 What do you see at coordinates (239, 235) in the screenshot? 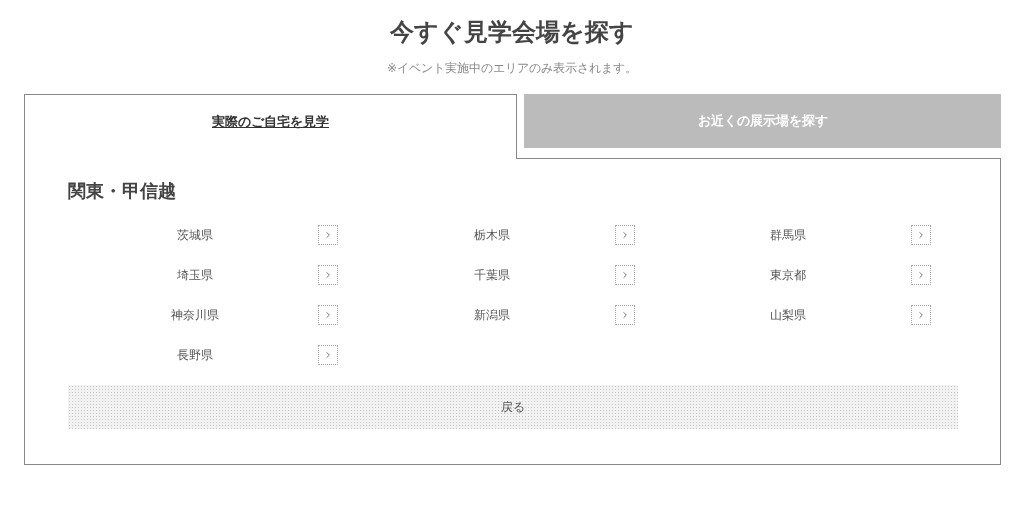
I see `prefecture-link: 茨城県` at bounding box center [239, 235].